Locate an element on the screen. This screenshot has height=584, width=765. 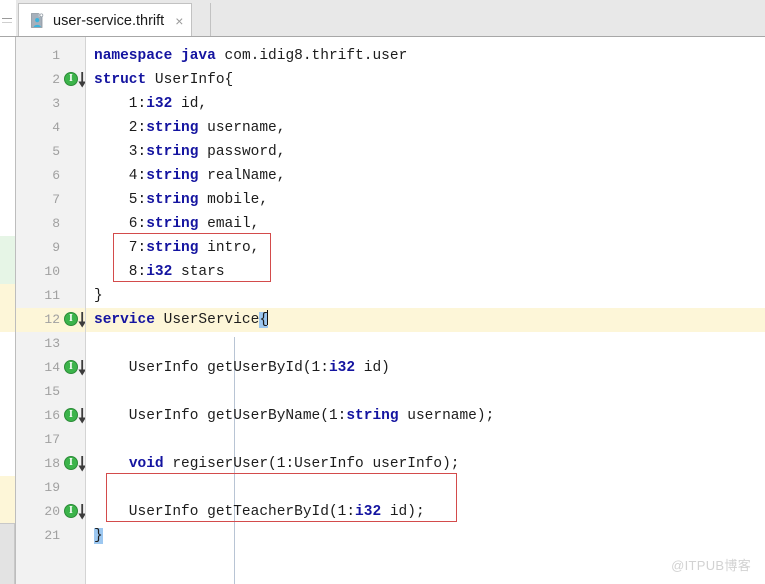
code-line: 2:string username, is located at coordinates (190, 128).